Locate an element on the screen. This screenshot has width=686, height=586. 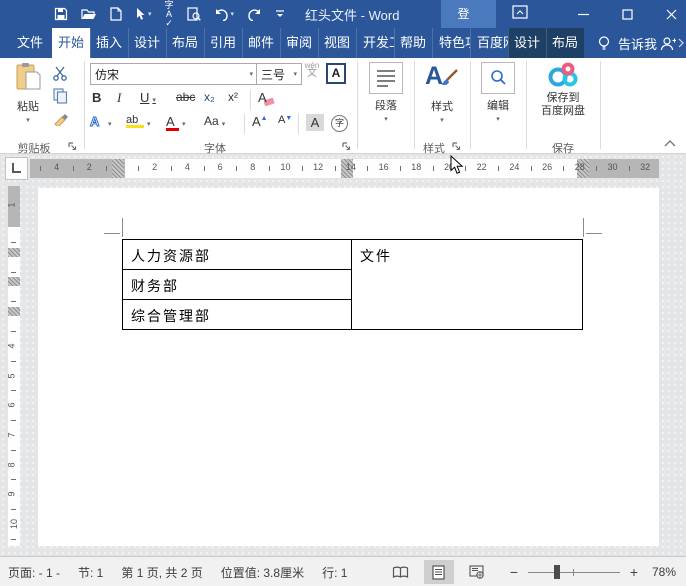
enclose-characters-button: 字 is located at coordinates (339, 123).